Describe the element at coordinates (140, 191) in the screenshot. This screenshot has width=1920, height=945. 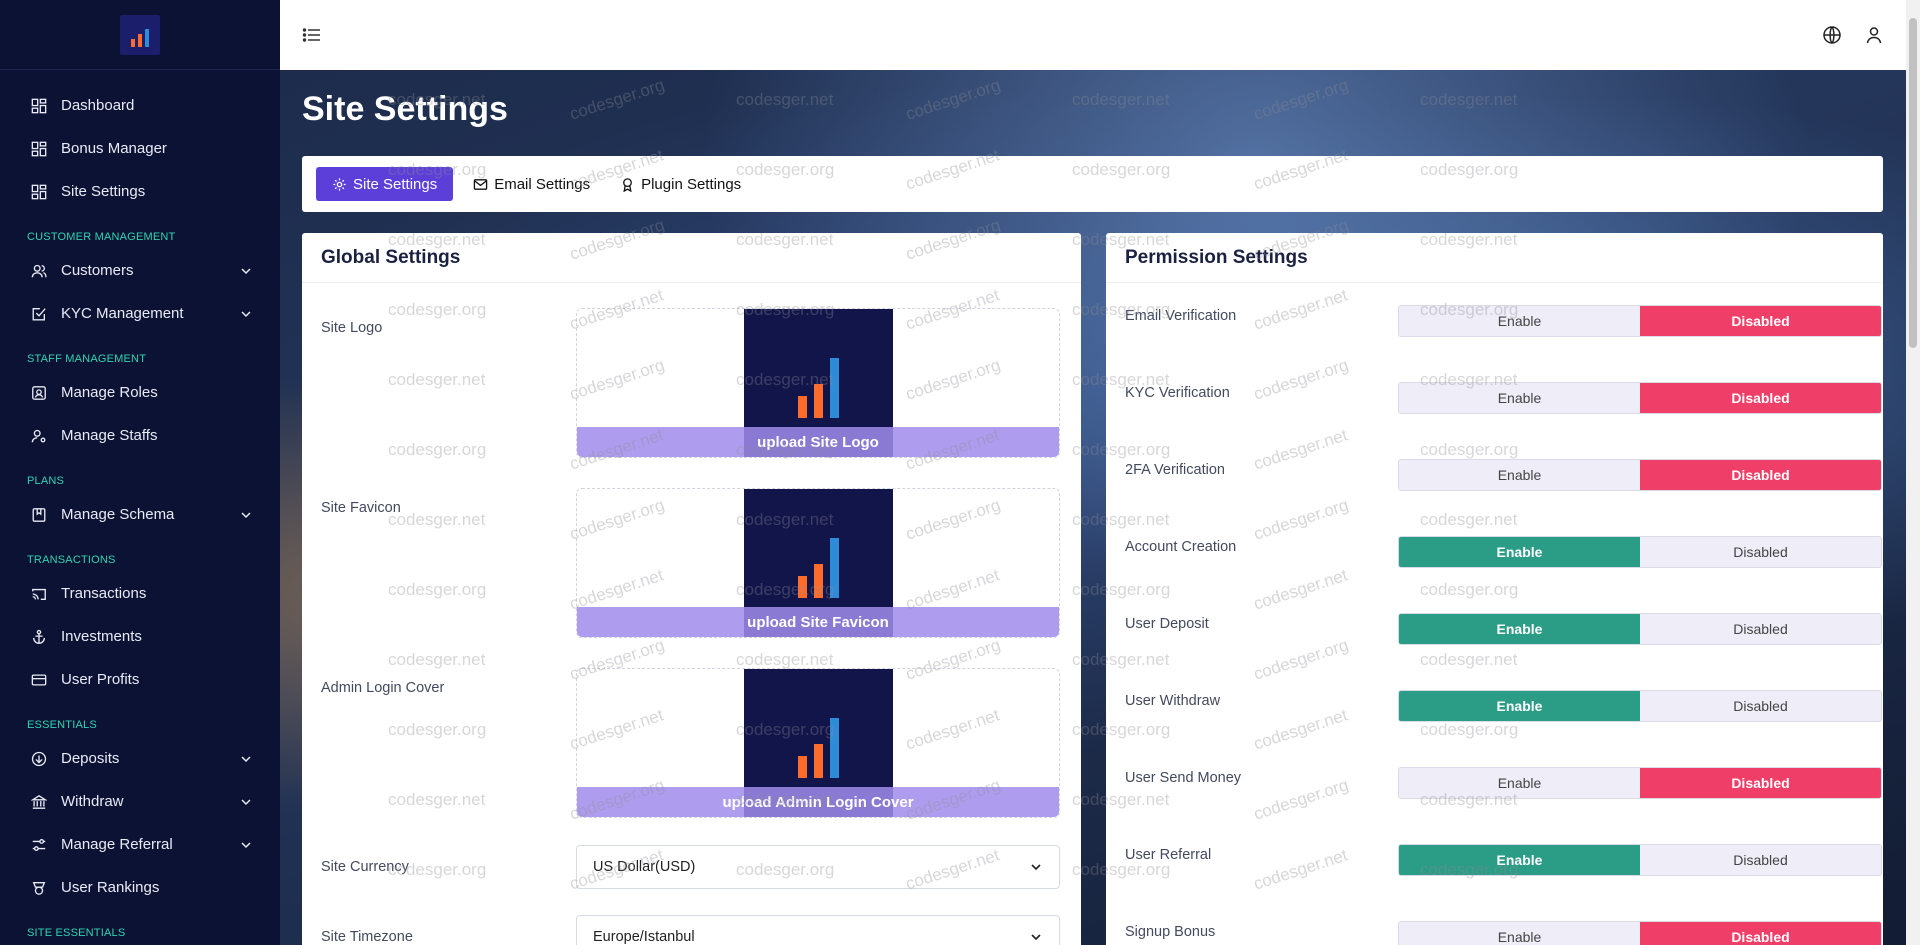
I see `sidebar-item-site-settings: Site Settings` at that location.